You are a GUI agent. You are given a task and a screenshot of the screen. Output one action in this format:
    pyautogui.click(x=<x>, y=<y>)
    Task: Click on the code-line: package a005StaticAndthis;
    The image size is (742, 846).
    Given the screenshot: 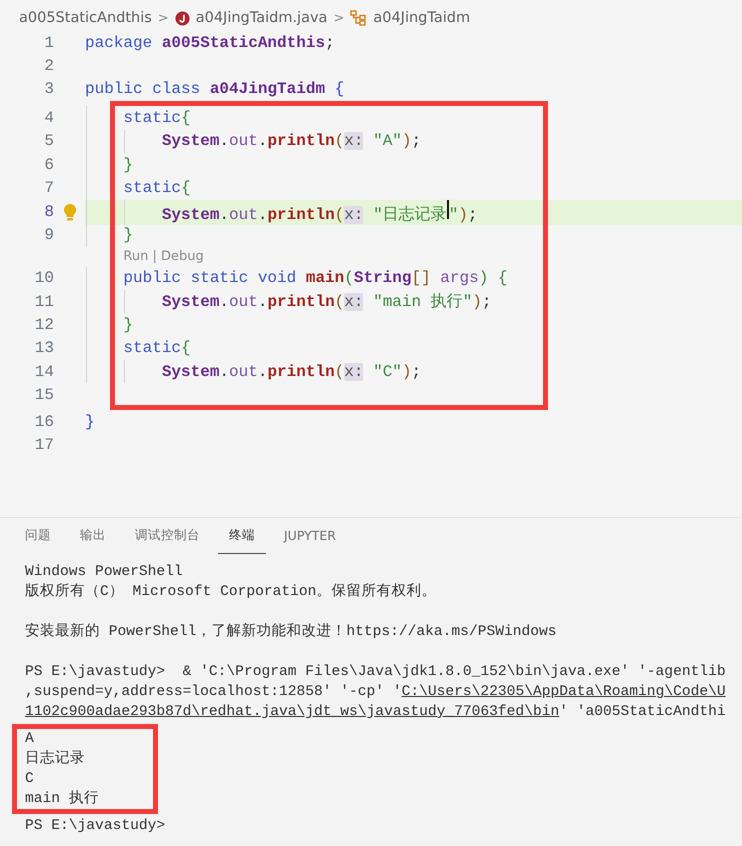 What is the action you would take?
    pyautogui.click(x=210, y=43)
    